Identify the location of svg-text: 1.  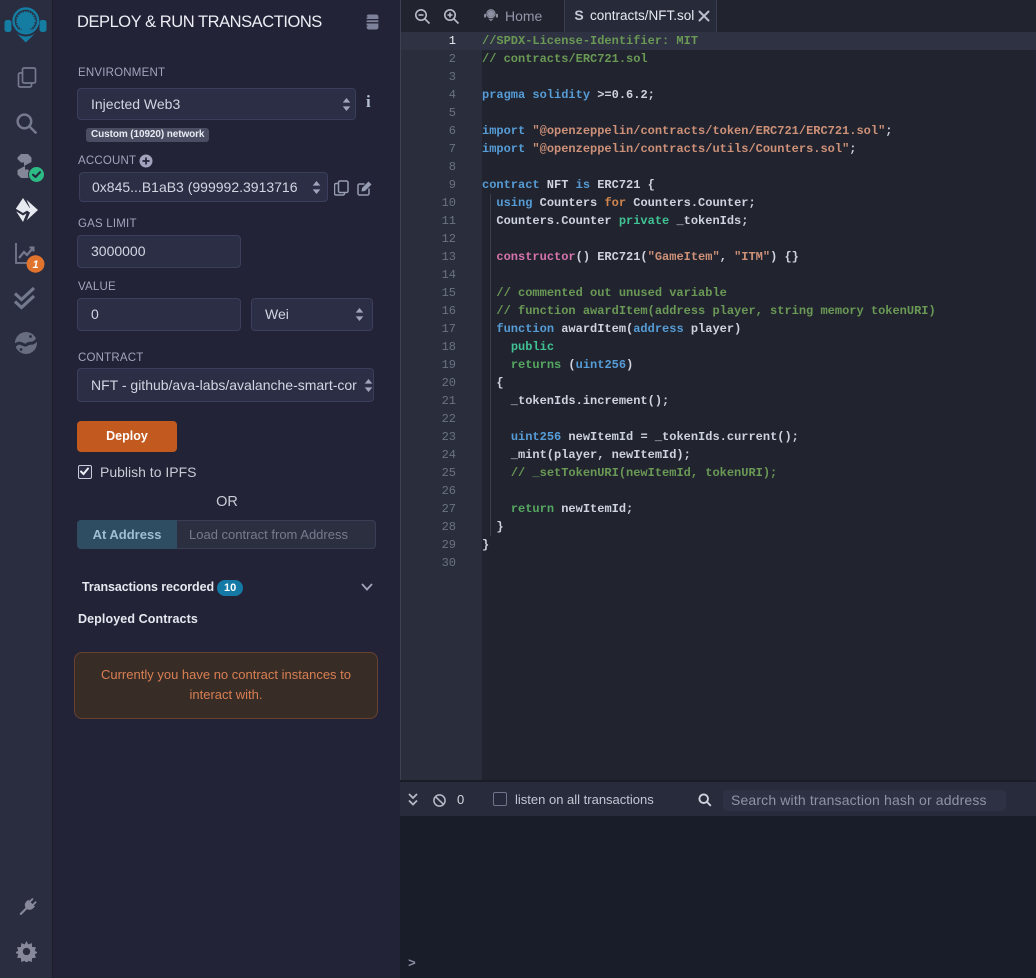
(35, 265).